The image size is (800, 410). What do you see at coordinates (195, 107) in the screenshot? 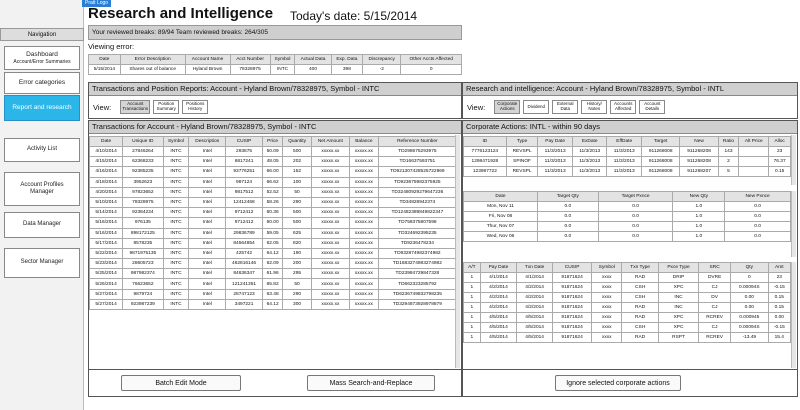
I see `positions-history-tab: Positions History` at bounding box center [195, 107].